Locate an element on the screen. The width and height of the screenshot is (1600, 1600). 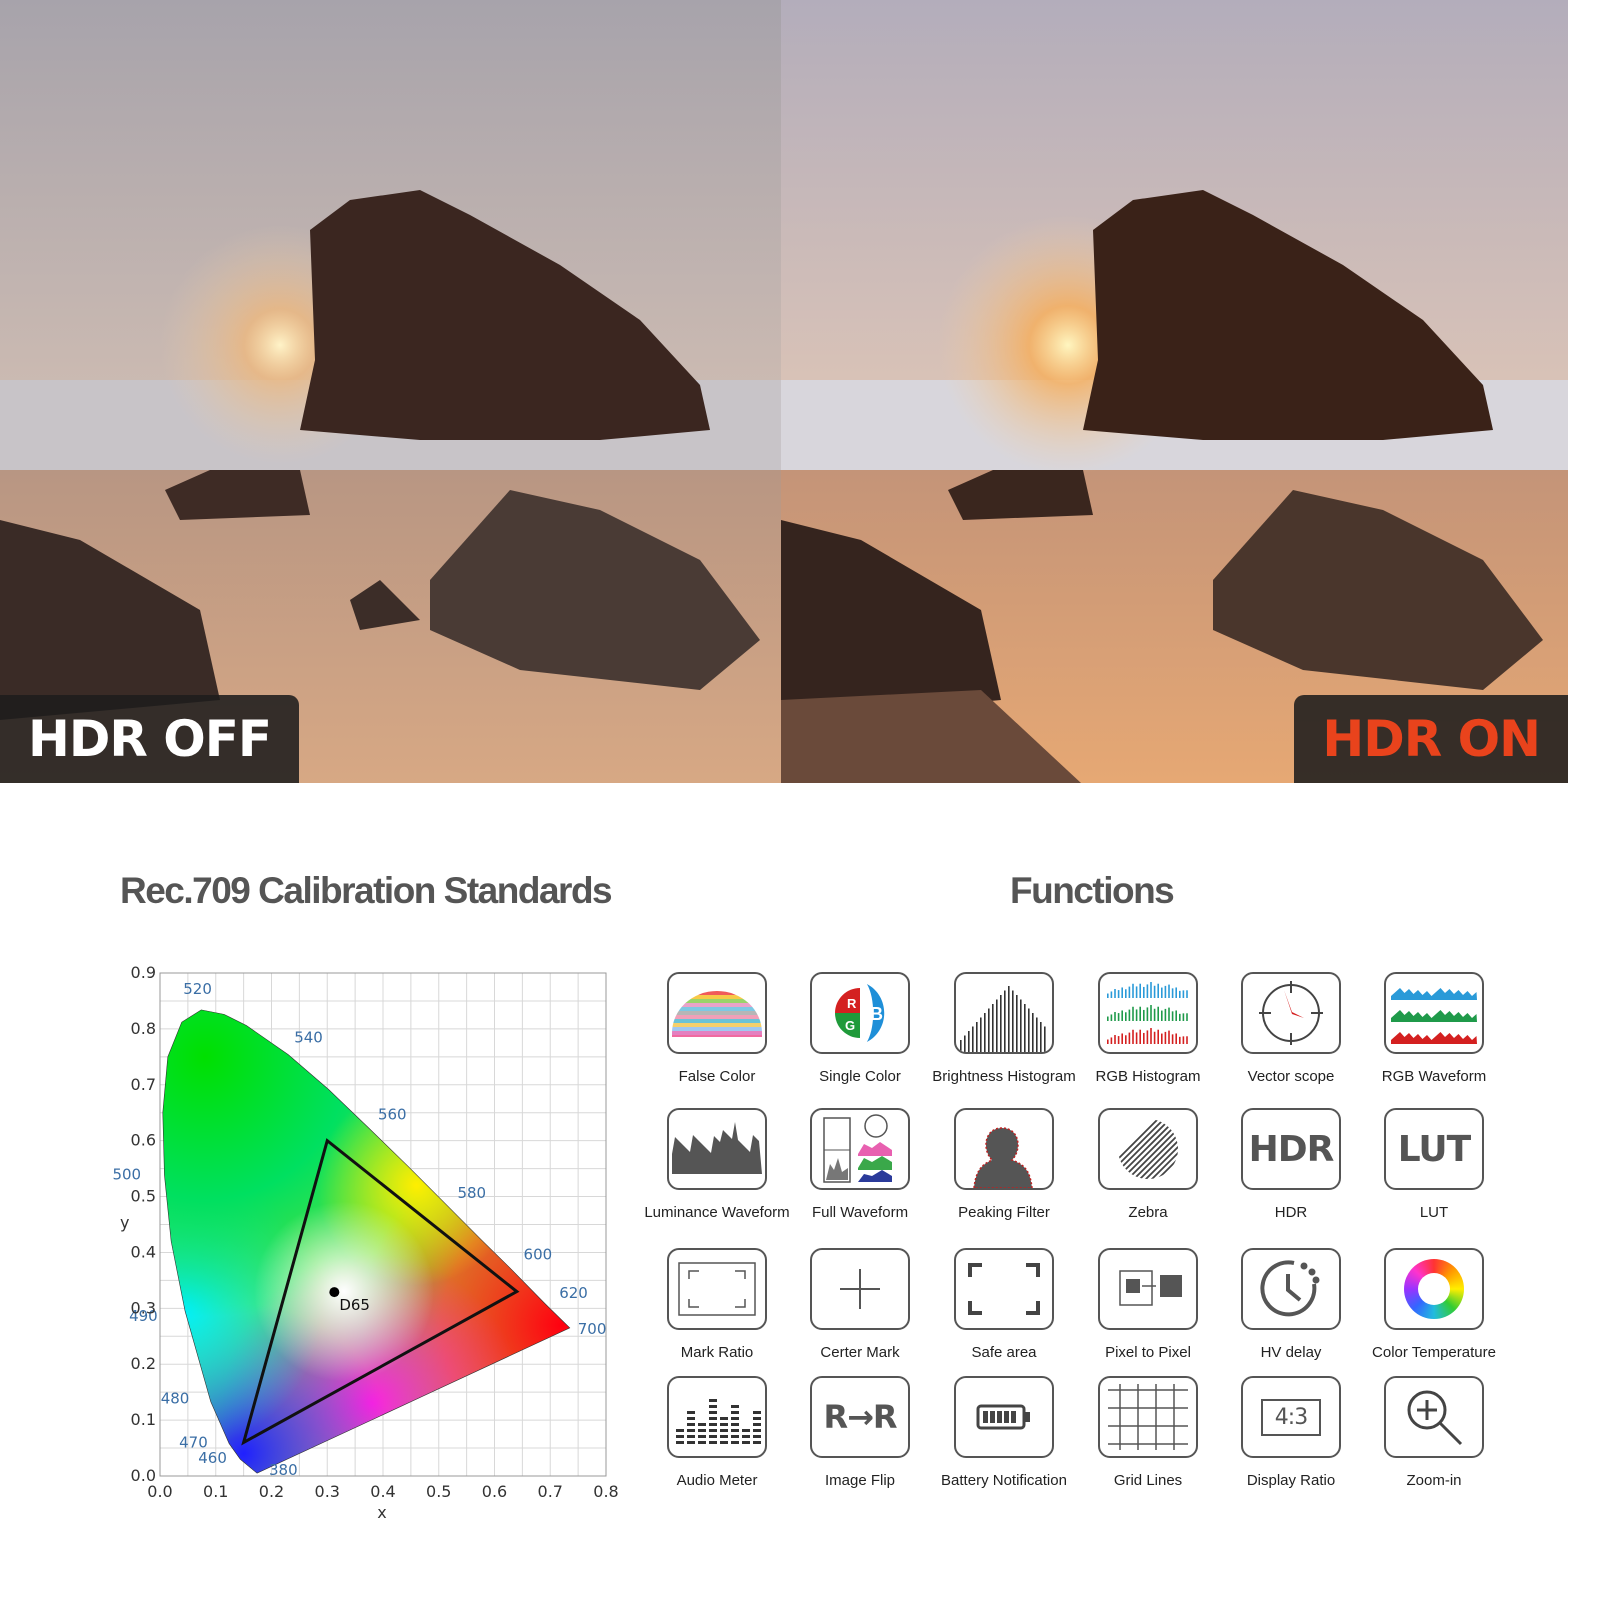
luminance-waveform-icon is located at coordinates (717, 1149).